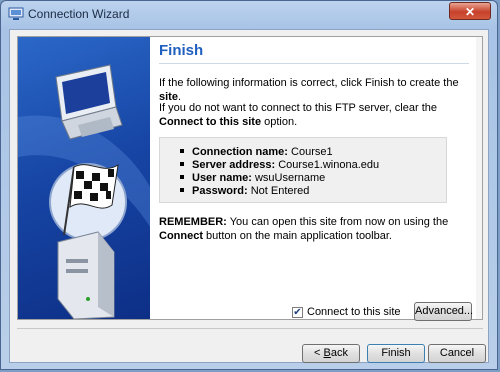 The image size is (500, 372). What do you see at coordinates (181, 50) in the screenshot?
I see `page-heading: Finish` at bounding box center [181, 50].